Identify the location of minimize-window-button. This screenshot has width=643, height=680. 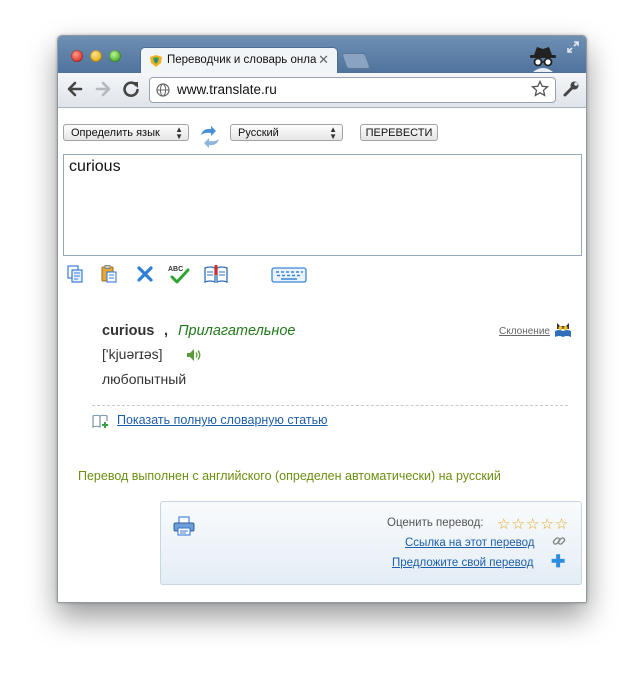
(96, 56).